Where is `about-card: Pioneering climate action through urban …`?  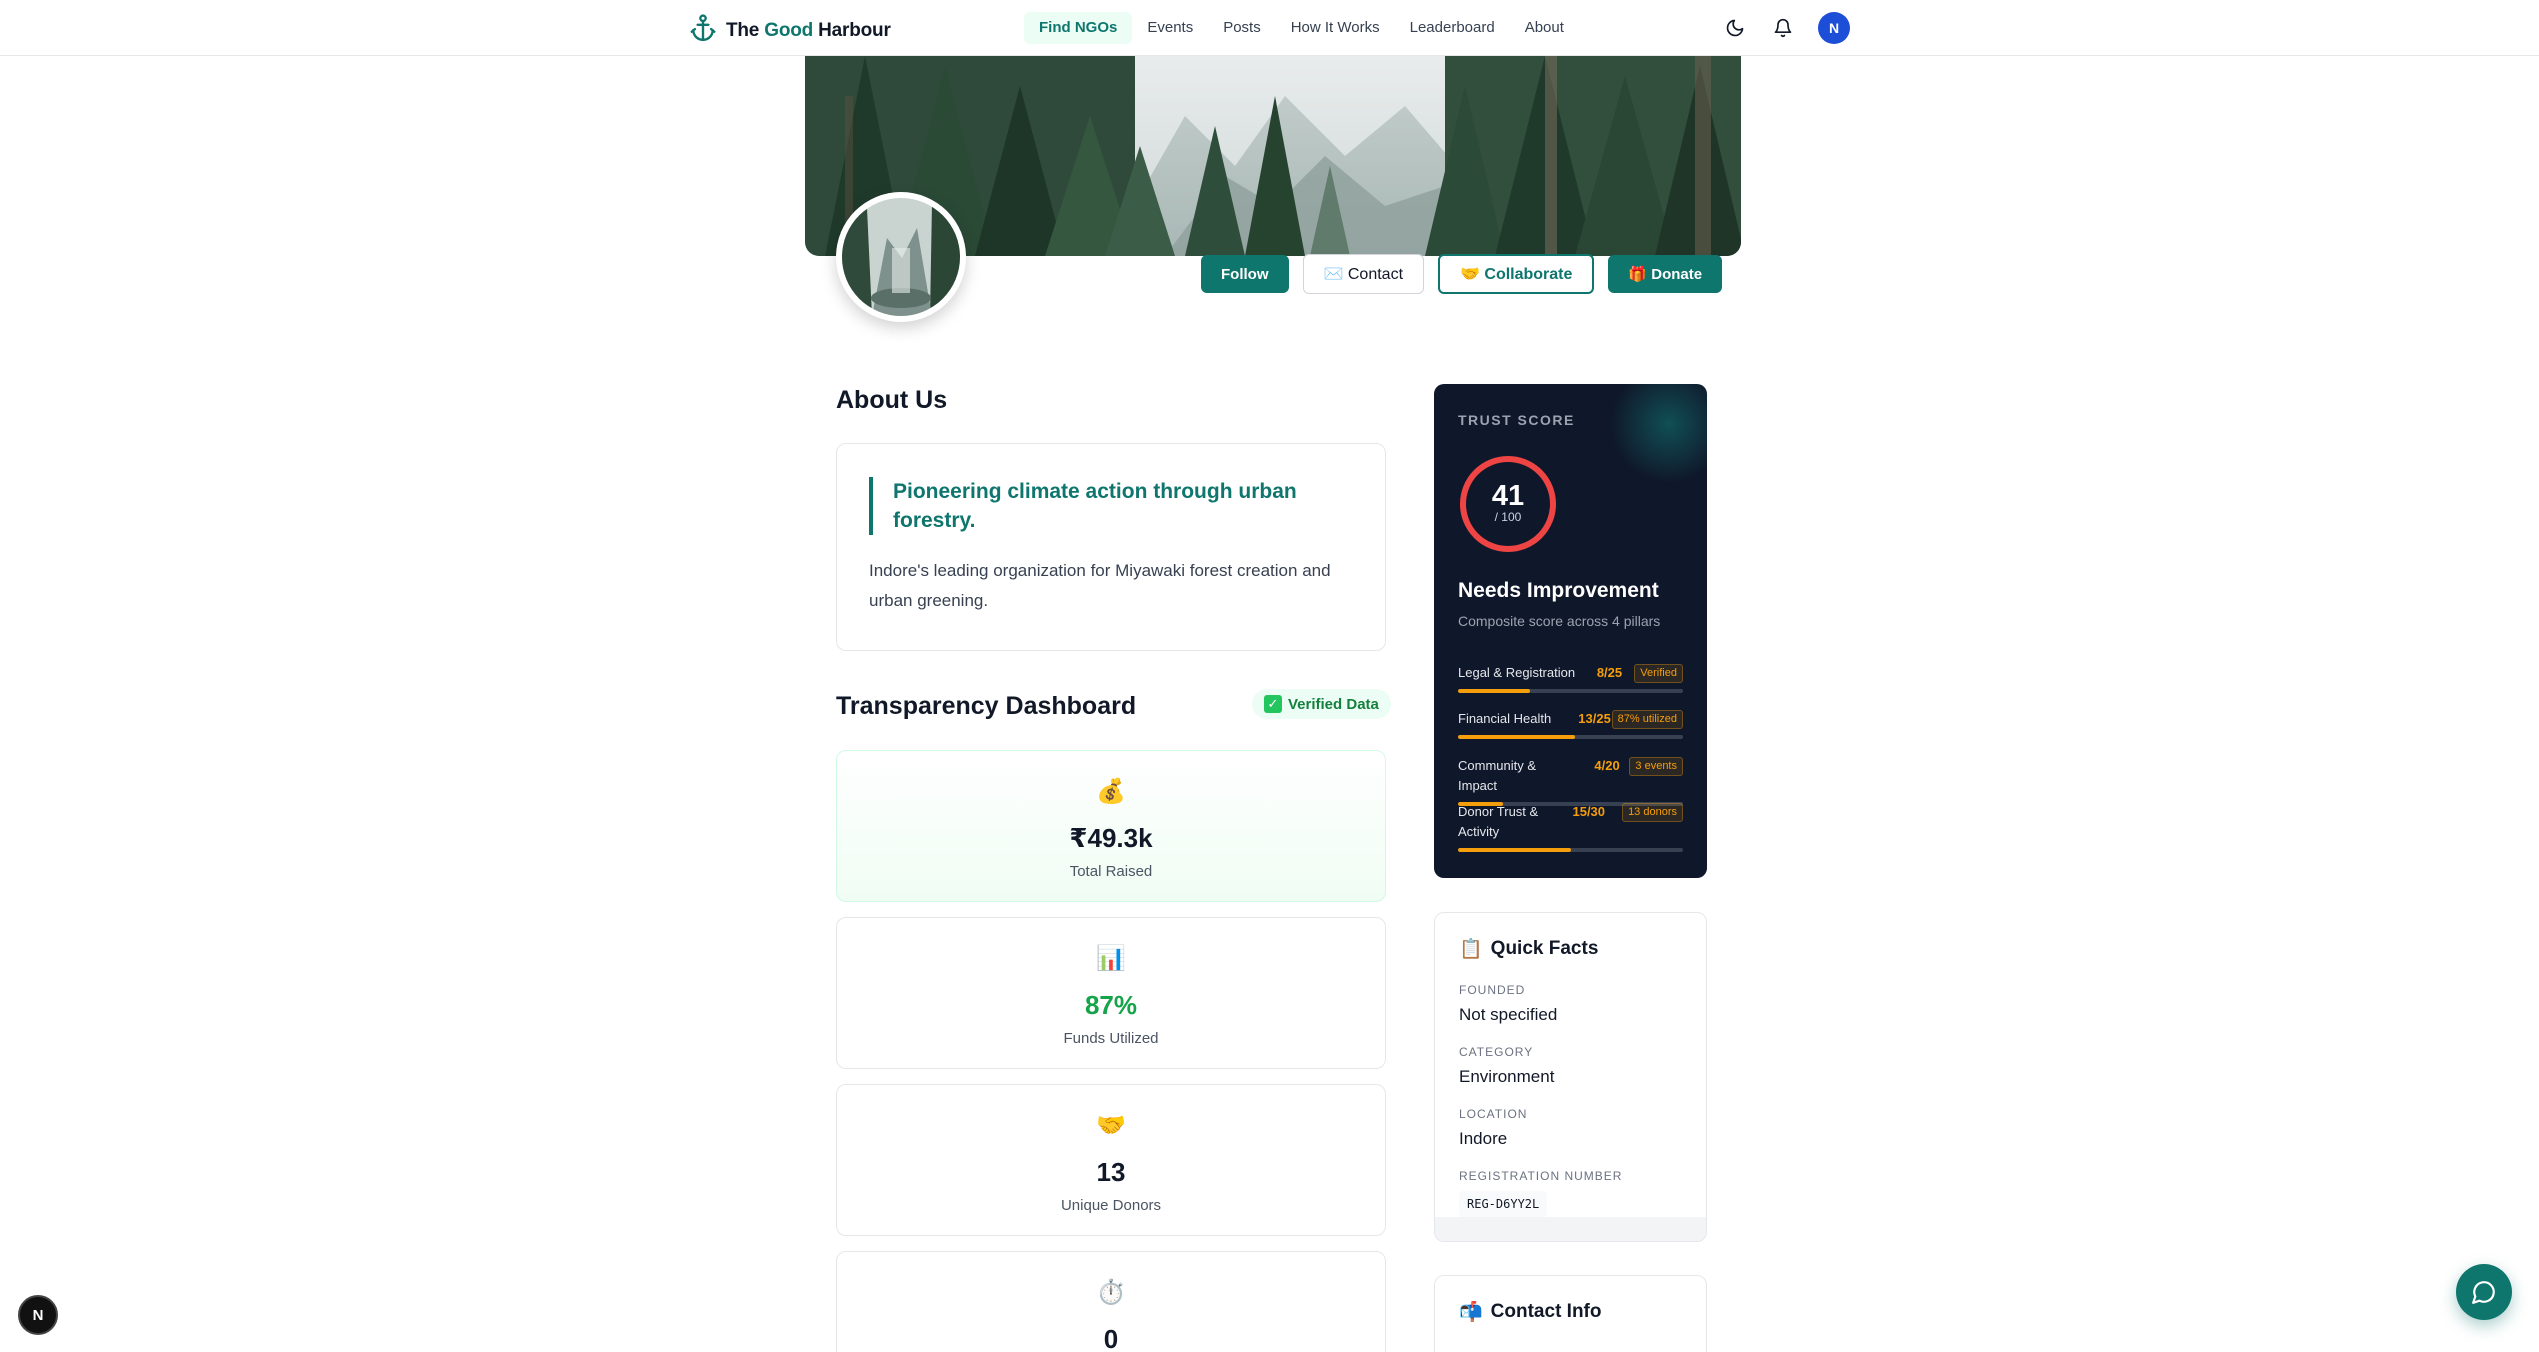 about-card: Pioneering climate action through urban … is located at coordinates (1111, 547).